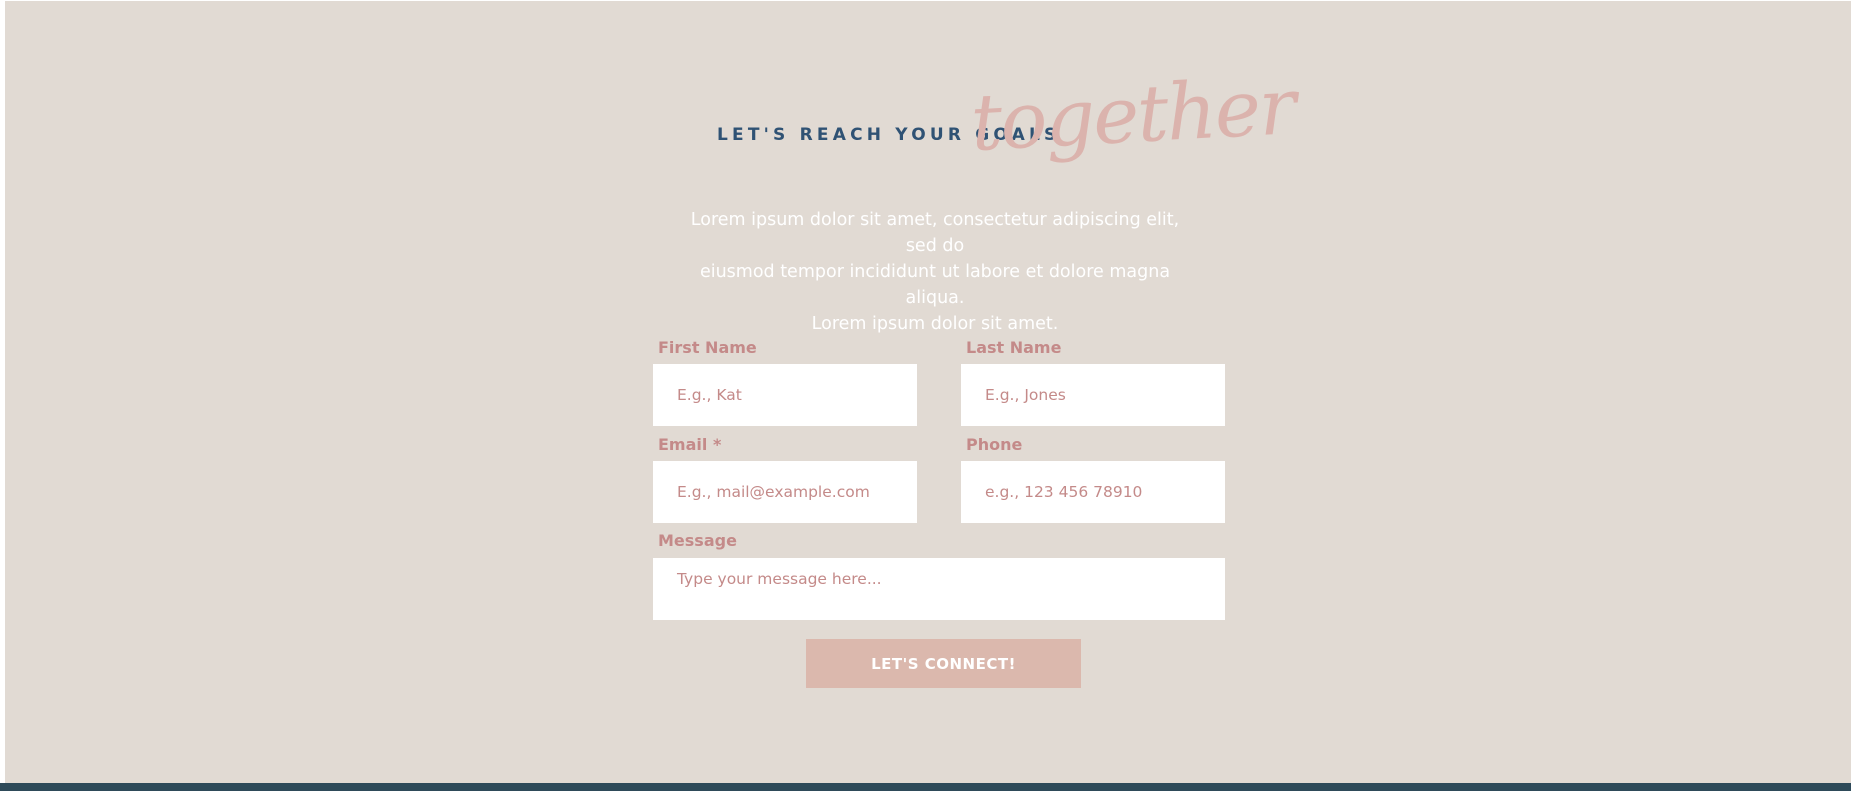  What do you see at coordinates (994, 444) in the screenshot?
I see `phone-label: Phone` at bounding box center [994, 444].